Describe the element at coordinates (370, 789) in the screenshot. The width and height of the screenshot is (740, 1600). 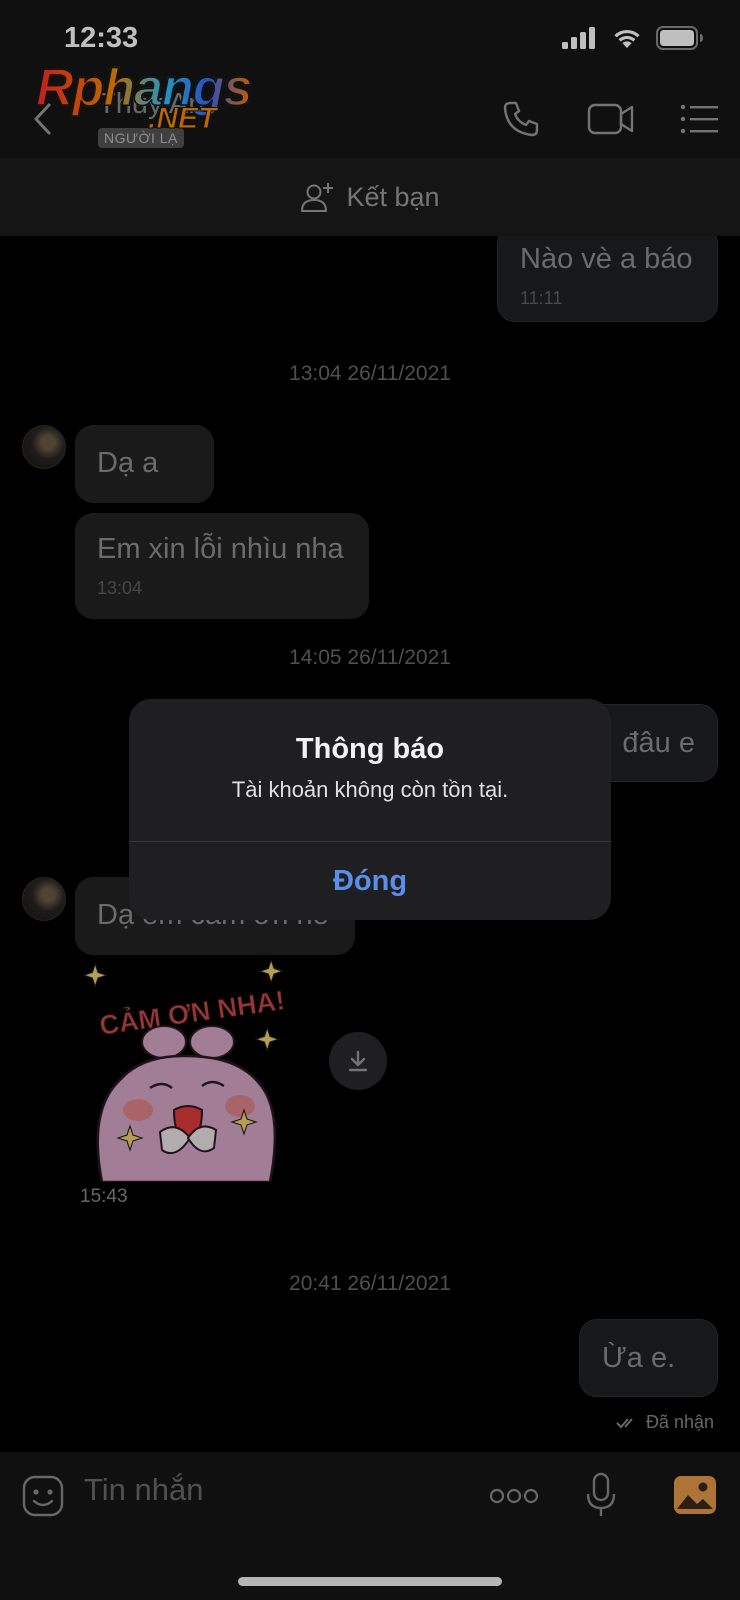
I see `dialog-message: Tài khoản không còn tồn tại.` at that location.